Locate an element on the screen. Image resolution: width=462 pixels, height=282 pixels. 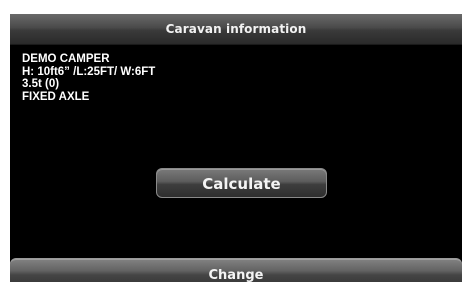
page-title: Caravan information is located at coordinates (236, 29).